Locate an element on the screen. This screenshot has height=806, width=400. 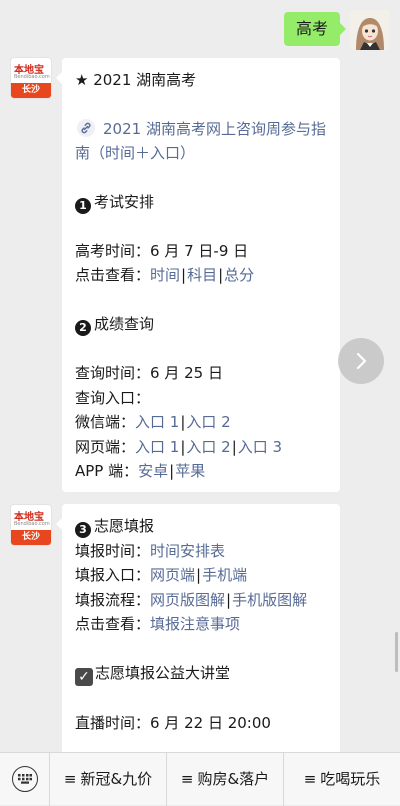
outgoing-message-bubble: 高考 is located at coordinates (315, 29).